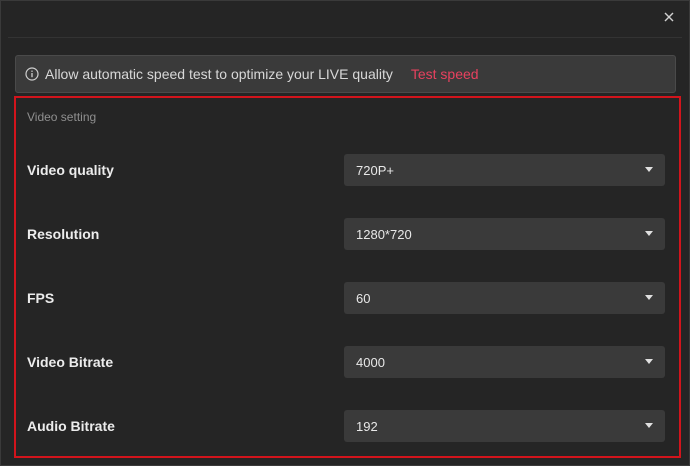  What do you see at coordinates (504, 234) in the screenshot?
I see `resolution-select: 1280*720` at bounding box center [504, 234].